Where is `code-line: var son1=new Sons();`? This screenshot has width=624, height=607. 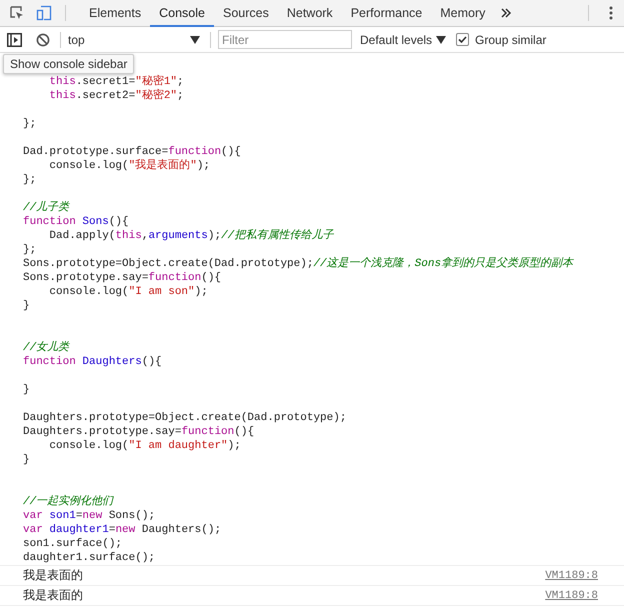
code-line: var son1=new Sons(); is located at coordinates (89, 516).